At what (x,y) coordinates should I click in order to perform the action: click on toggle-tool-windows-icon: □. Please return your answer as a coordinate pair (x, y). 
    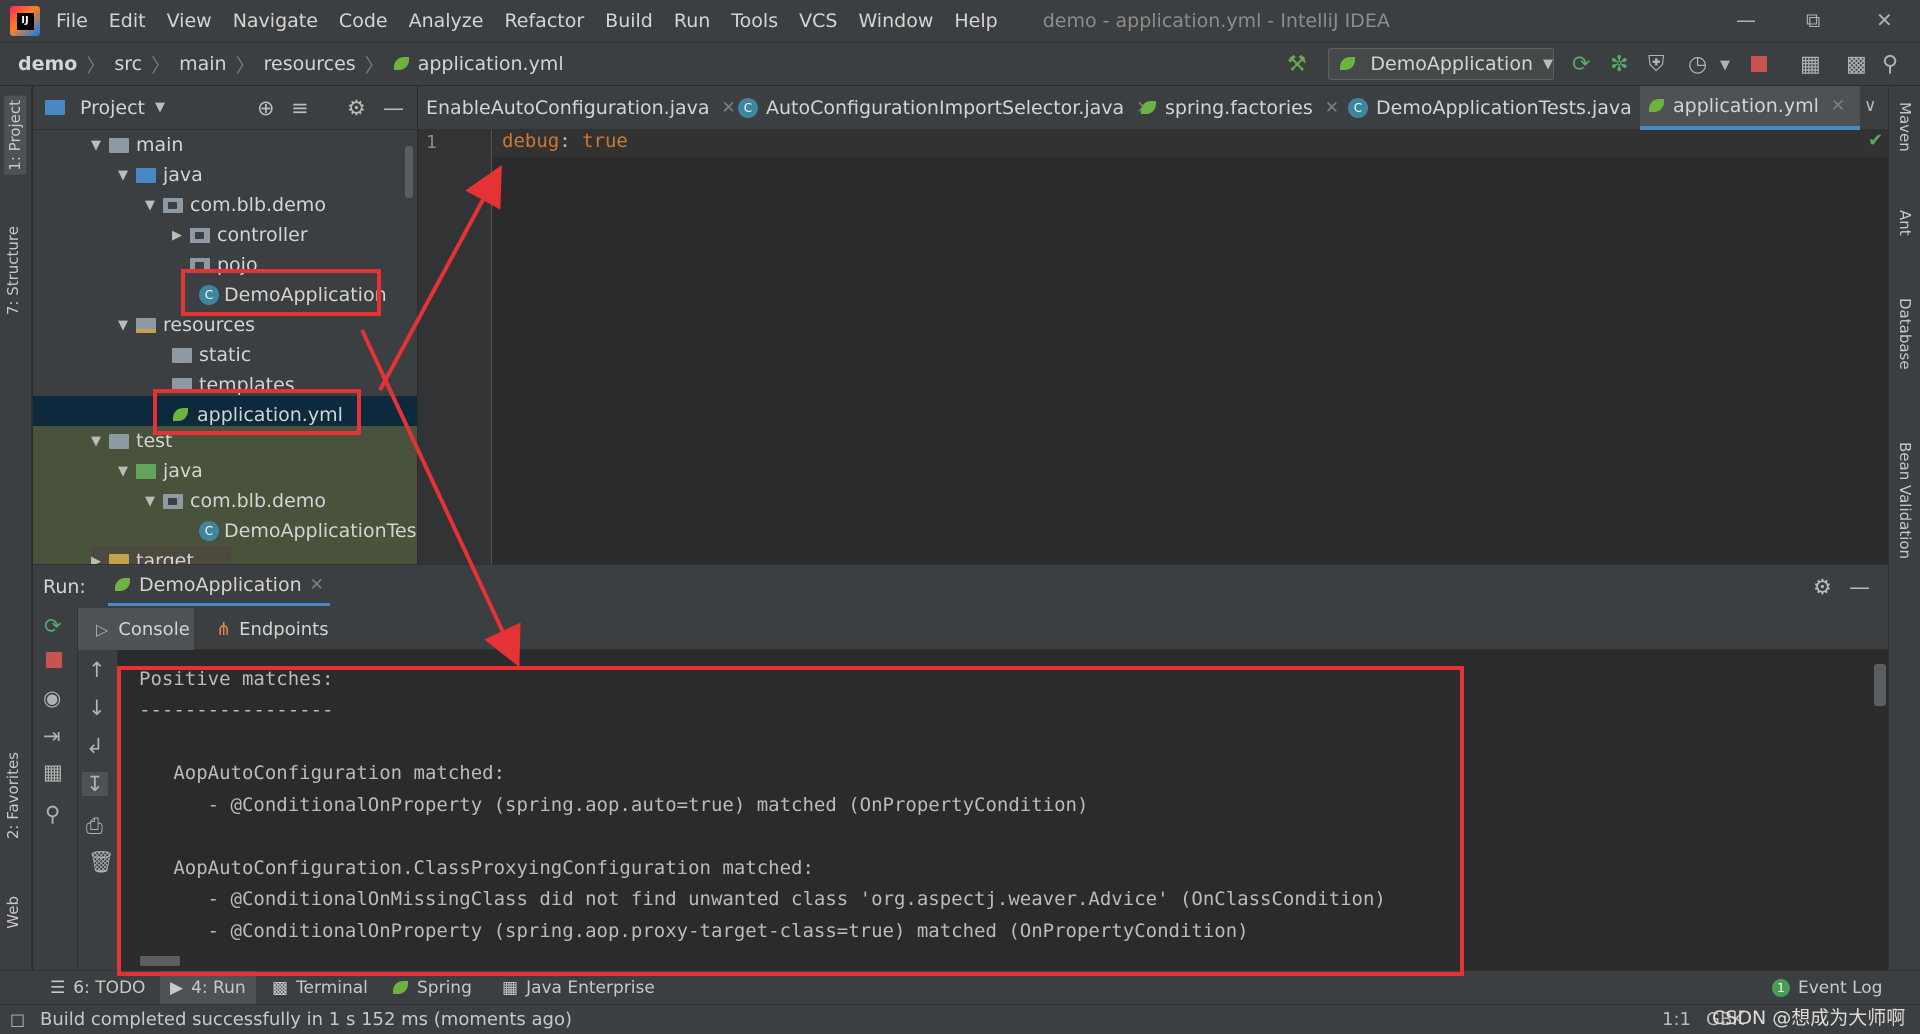
    Looking at the image, I should click on (17, 1019).